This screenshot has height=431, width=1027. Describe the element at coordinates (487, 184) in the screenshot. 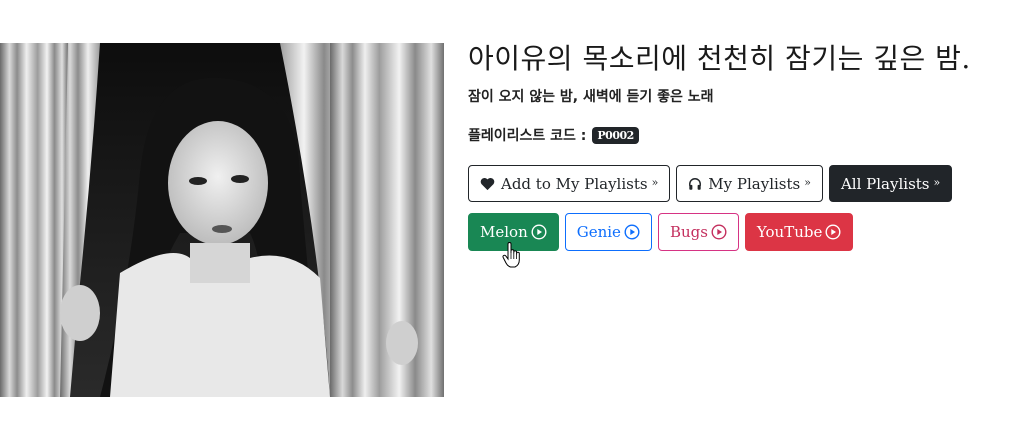

I see `heart-icon` at that location.